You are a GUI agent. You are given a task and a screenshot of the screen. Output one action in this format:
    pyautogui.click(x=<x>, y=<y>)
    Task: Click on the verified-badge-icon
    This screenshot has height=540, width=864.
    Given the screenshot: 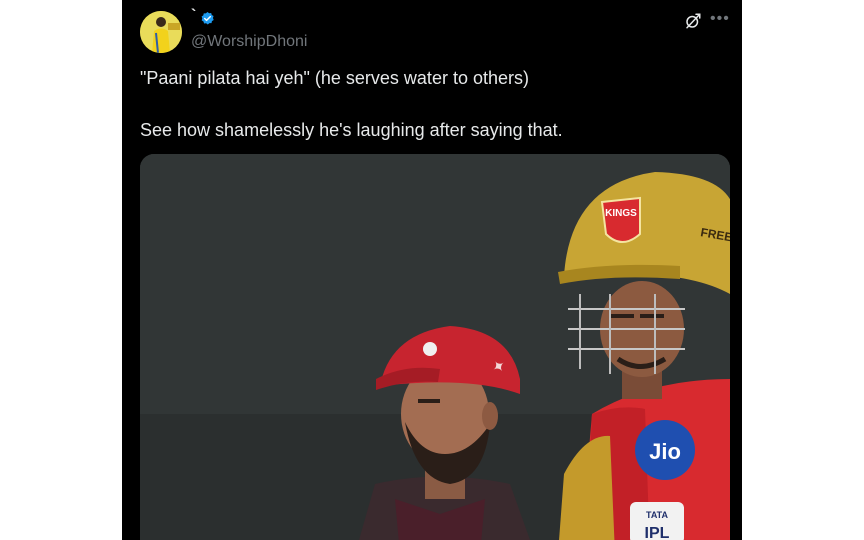 What is the action you would take?
    pyautogui.click(x=207, y=18)
    